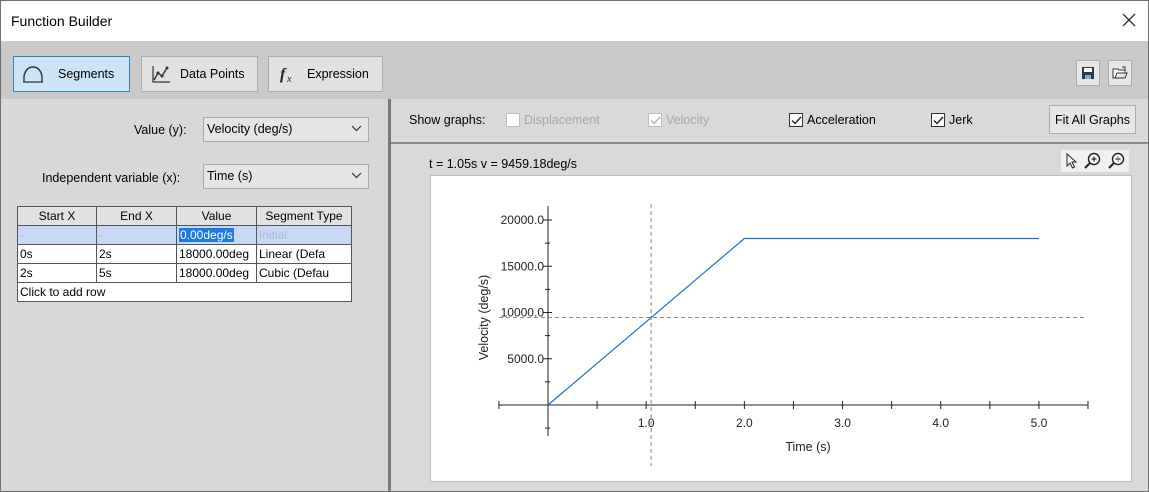 The height and width of the screenshot is (492, 1149). Describe the element at coordinates (250, 129) in the screenshot. I see `value-dropdown-text: Velocity (deg/s)` at that location.